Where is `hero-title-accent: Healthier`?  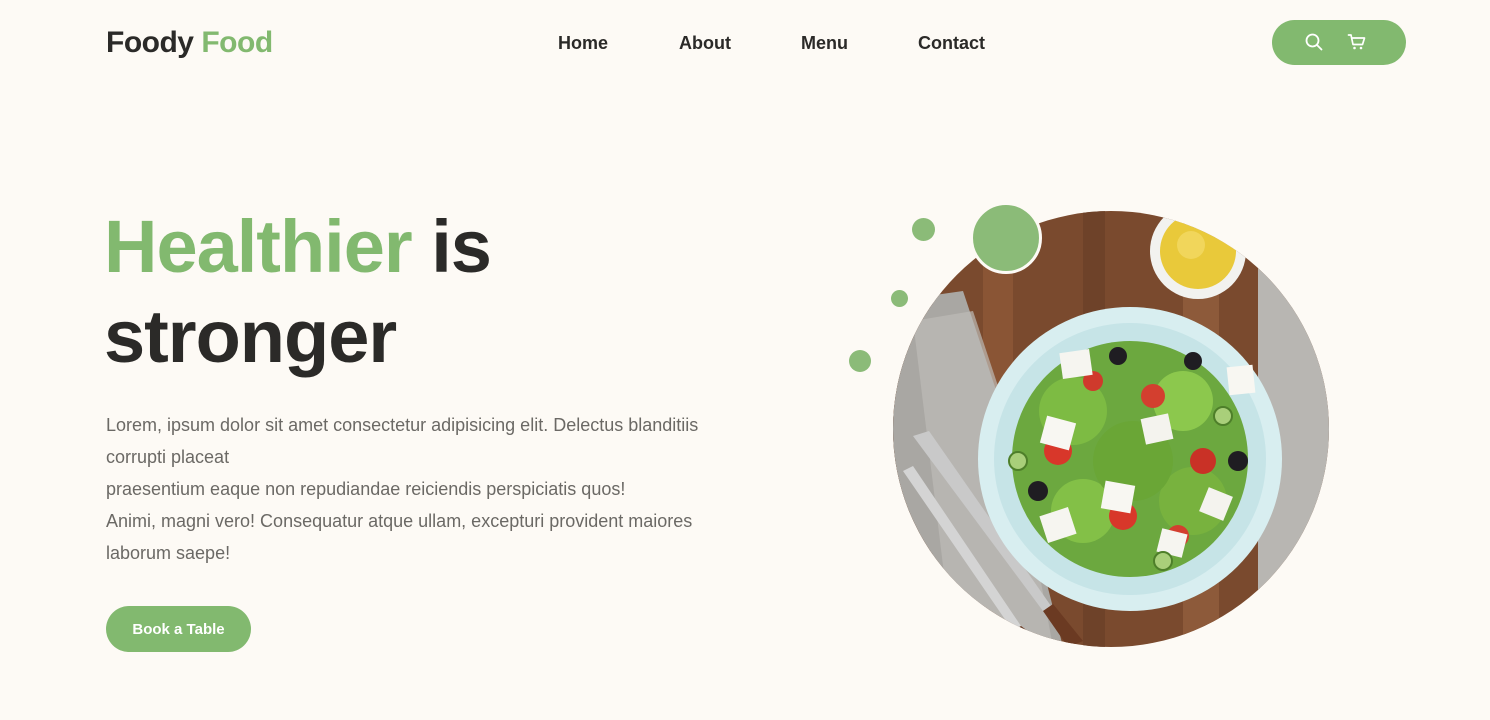
hero-title-accent: Healthier is located at coordinates (258, 246).